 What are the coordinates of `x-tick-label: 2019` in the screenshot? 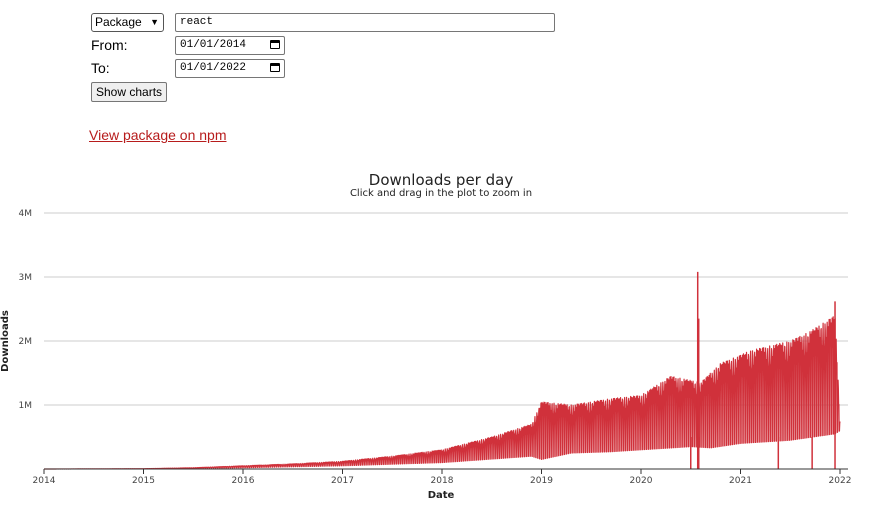 It's located at (541, 481).